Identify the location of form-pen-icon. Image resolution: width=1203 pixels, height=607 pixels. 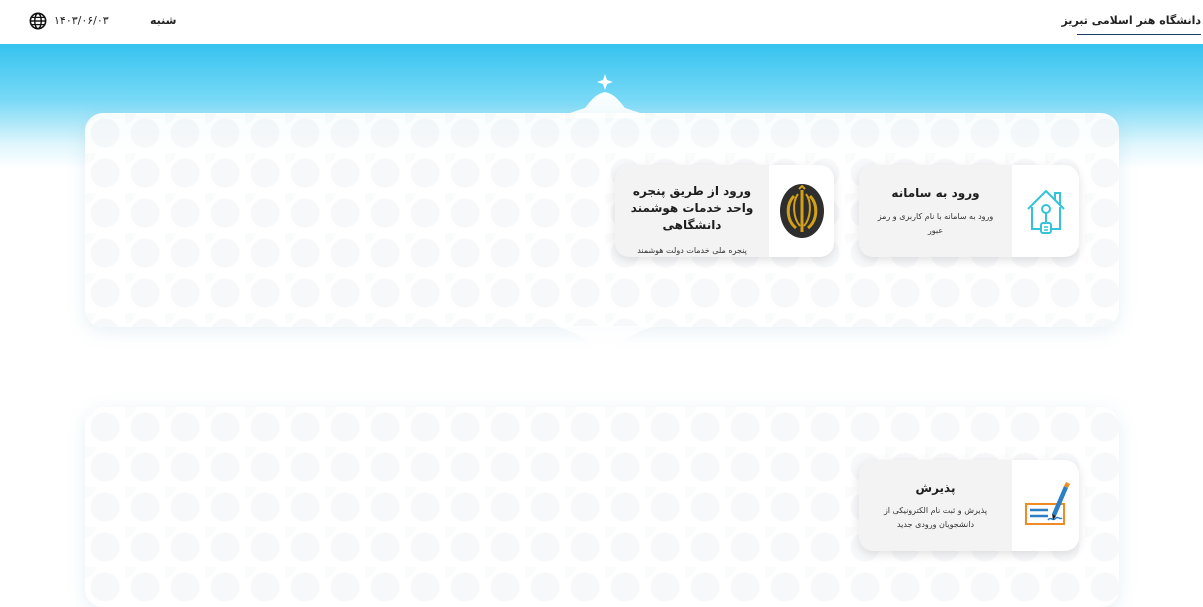
(1047, 503).